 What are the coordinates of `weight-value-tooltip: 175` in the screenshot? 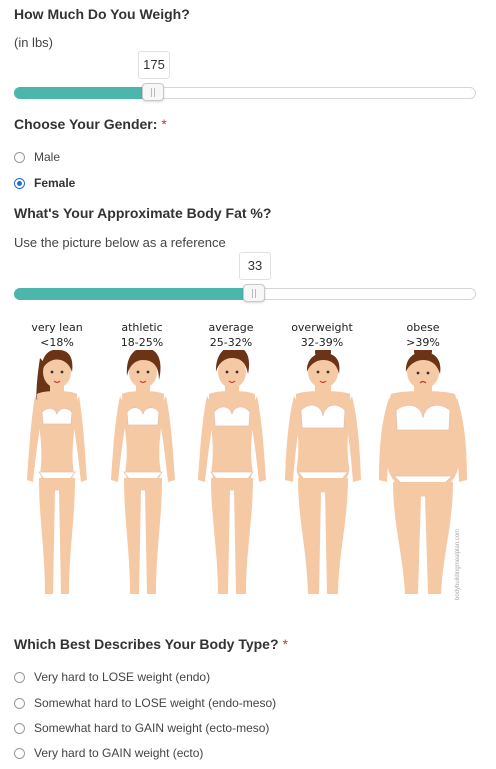 It's located at (154, 65).